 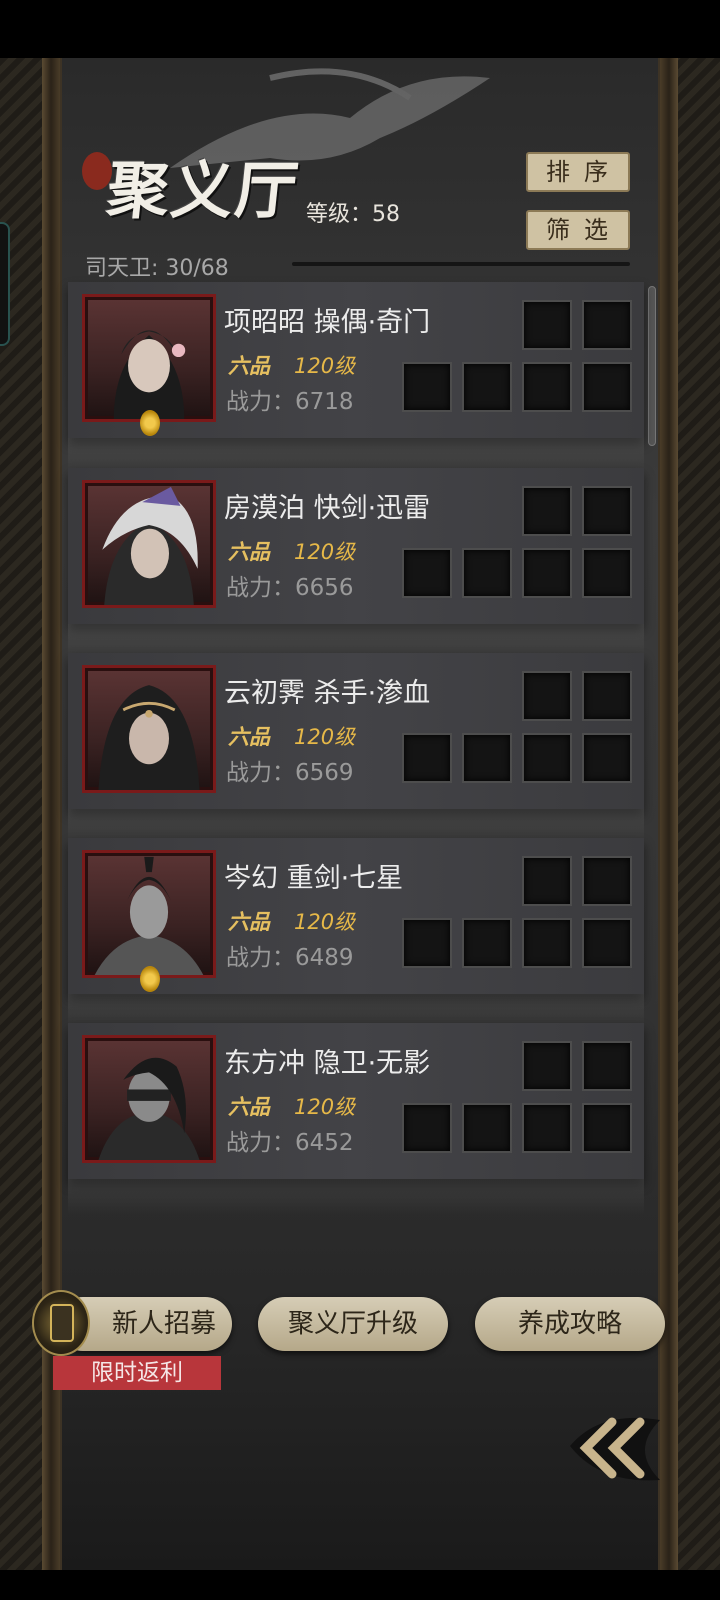 I want to click on hero-card: 云初霁 杀手·渗血 六品 120级 战力：6569, so click(x=356, y=749).